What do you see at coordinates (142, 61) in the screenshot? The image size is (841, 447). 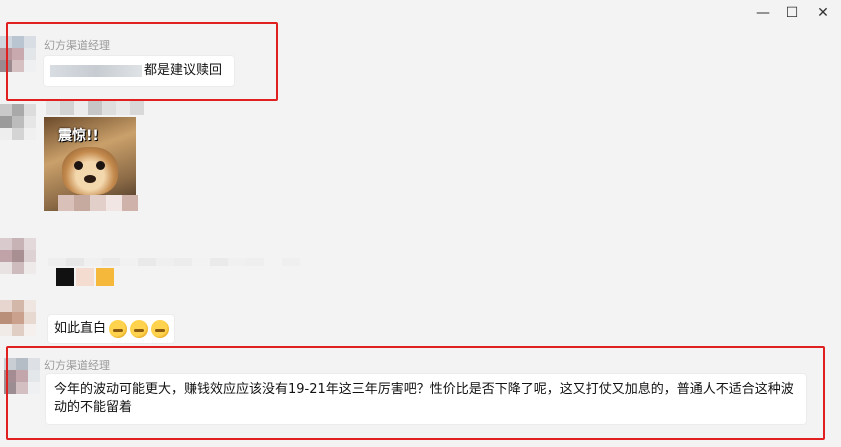 I see `highlight-box` at bounding box center [142, 61].